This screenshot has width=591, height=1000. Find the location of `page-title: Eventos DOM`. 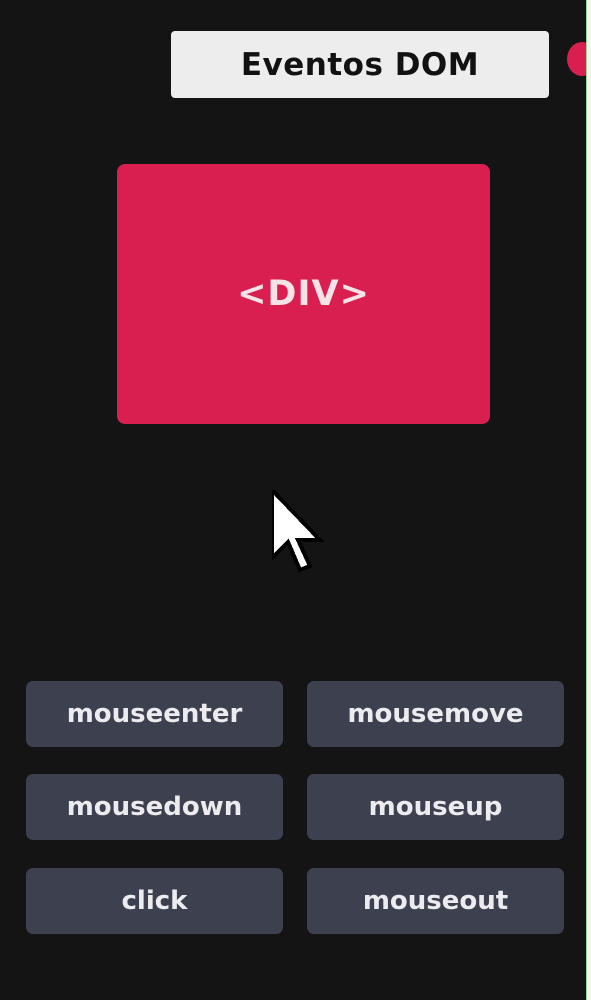

page-title: Eventos DOM is located at coordinates (360, 64).